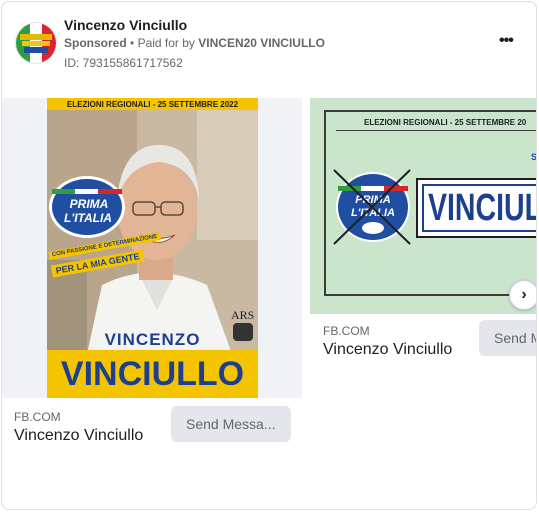  What do you see at coordinates (88, 218) in the screenshot?
I see `party-name-line2: L'ITALIA` at bounding box center [88, 218].